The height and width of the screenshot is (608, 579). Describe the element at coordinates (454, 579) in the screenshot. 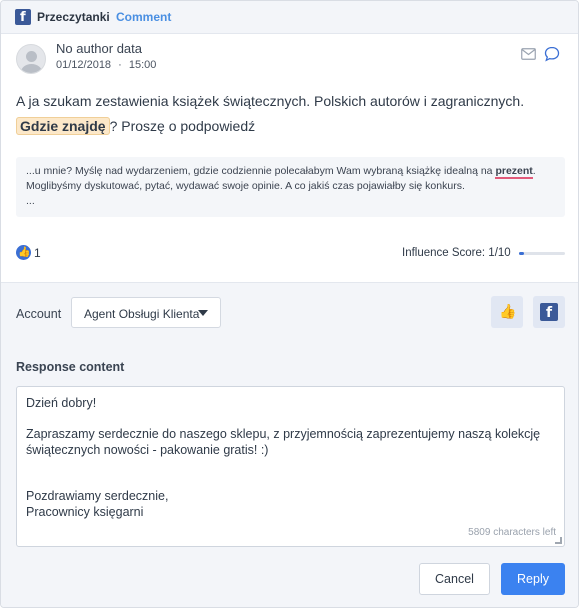

I see `cancel-button: Cancel` at that location.